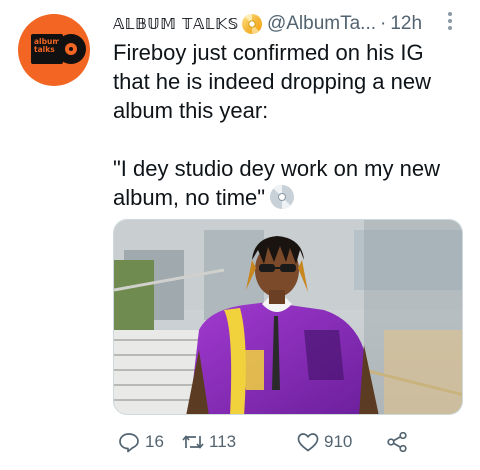 The image size is (480, 470). What do you see at coordinates (129, 443) in the screenshot?
I see `reply-icon` at bounding box center [129, 443].